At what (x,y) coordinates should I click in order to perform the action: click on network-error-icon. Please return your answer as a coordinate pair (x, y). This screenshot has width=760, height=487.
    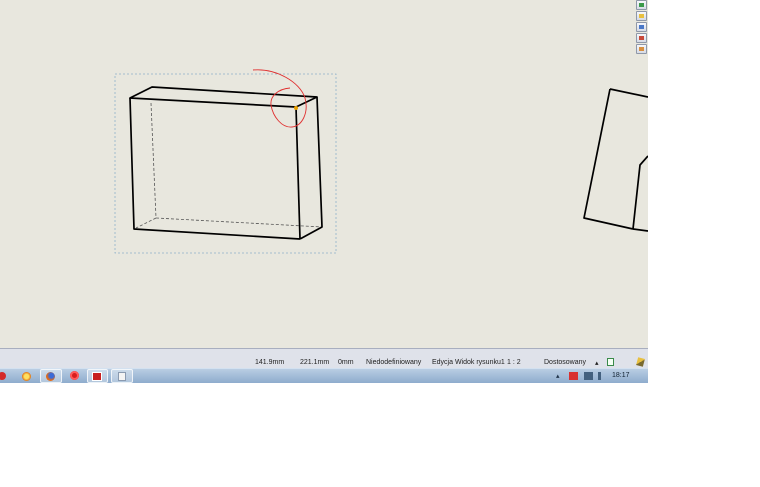
    Looking at the image, I should click on (573, 376).